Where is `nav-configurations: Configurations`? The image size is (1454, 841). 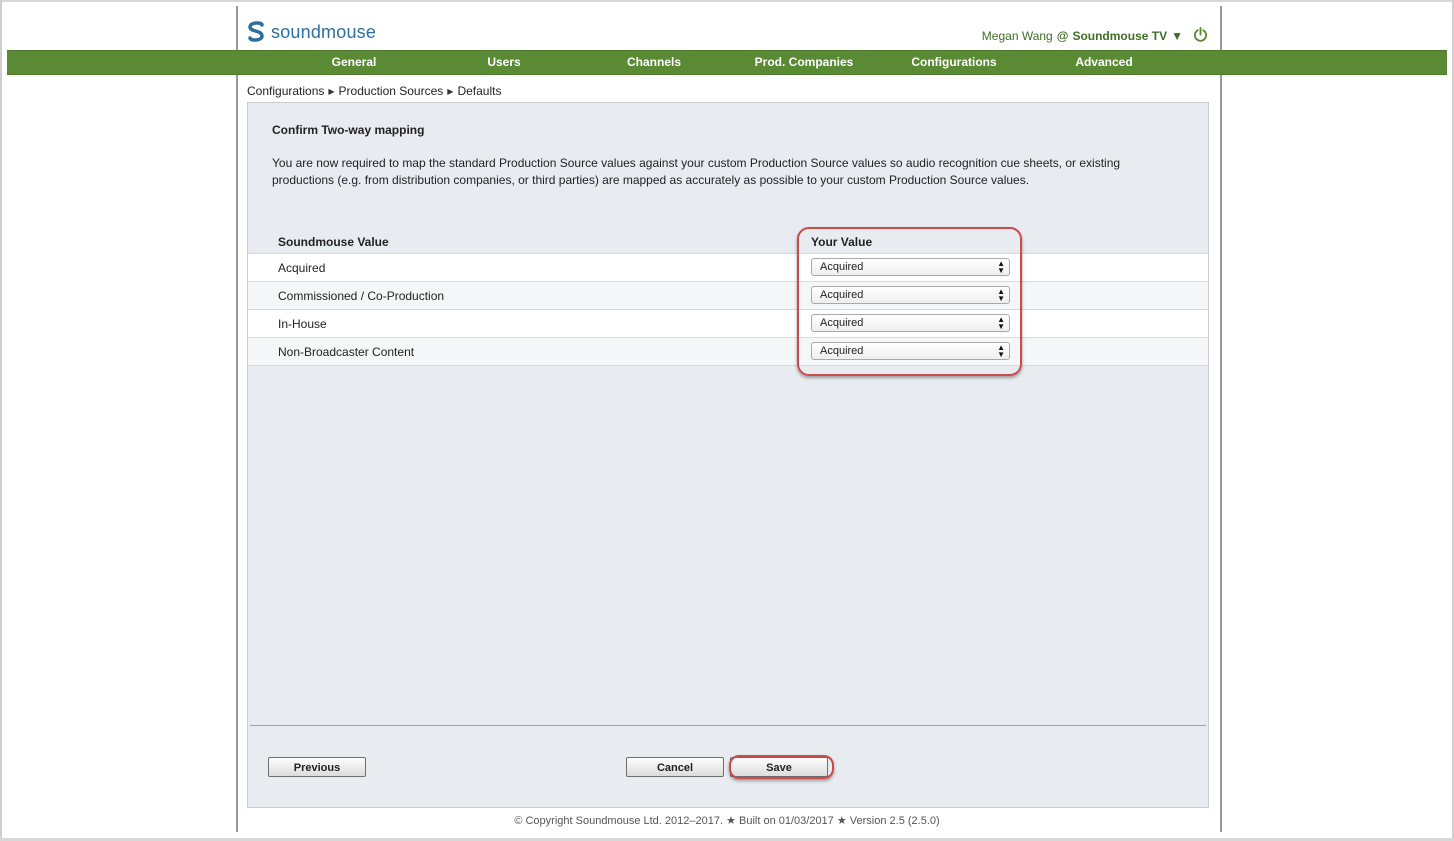
nav-configurations: Configurations is located at coordinates (954, 62).